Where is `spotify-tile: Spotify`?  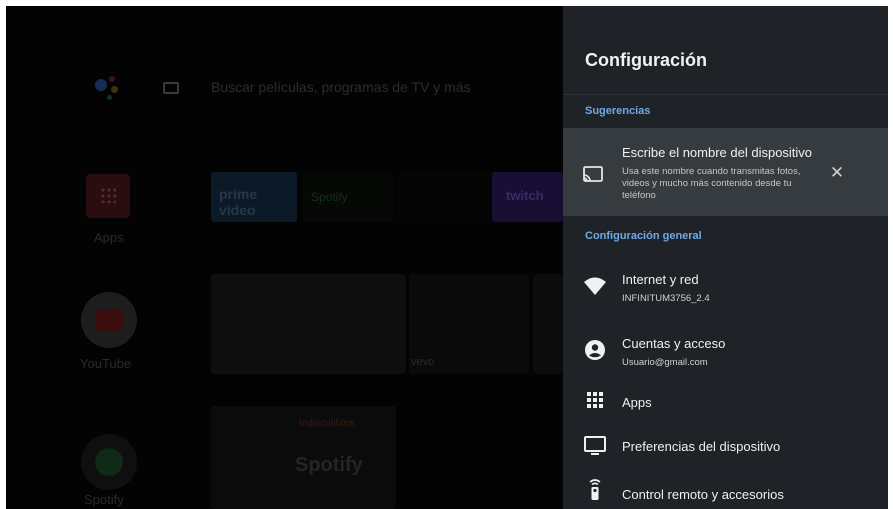 spotify-tile: Spotify is located at coordinates (348, 197).